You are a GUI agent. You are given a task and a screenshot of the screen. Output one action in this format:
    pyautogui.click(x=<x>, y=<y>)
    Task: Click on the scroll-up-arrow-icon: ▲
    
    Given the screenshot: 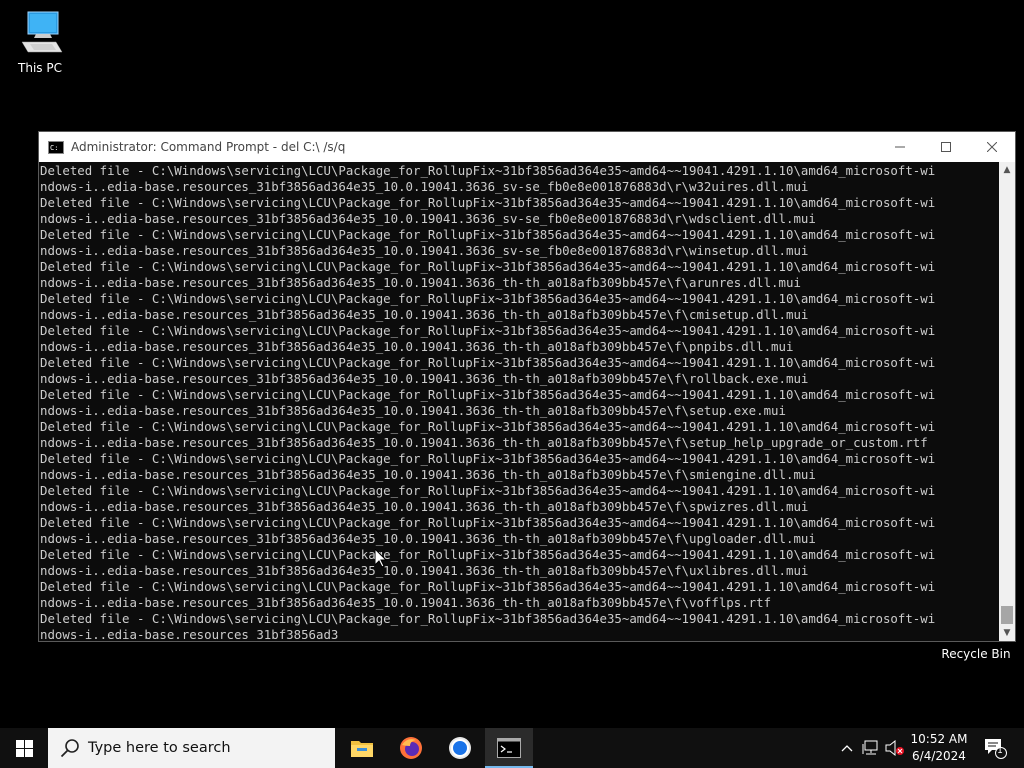 What is the action you would take?
    pyautogui.click(x=1007, y=170)
    